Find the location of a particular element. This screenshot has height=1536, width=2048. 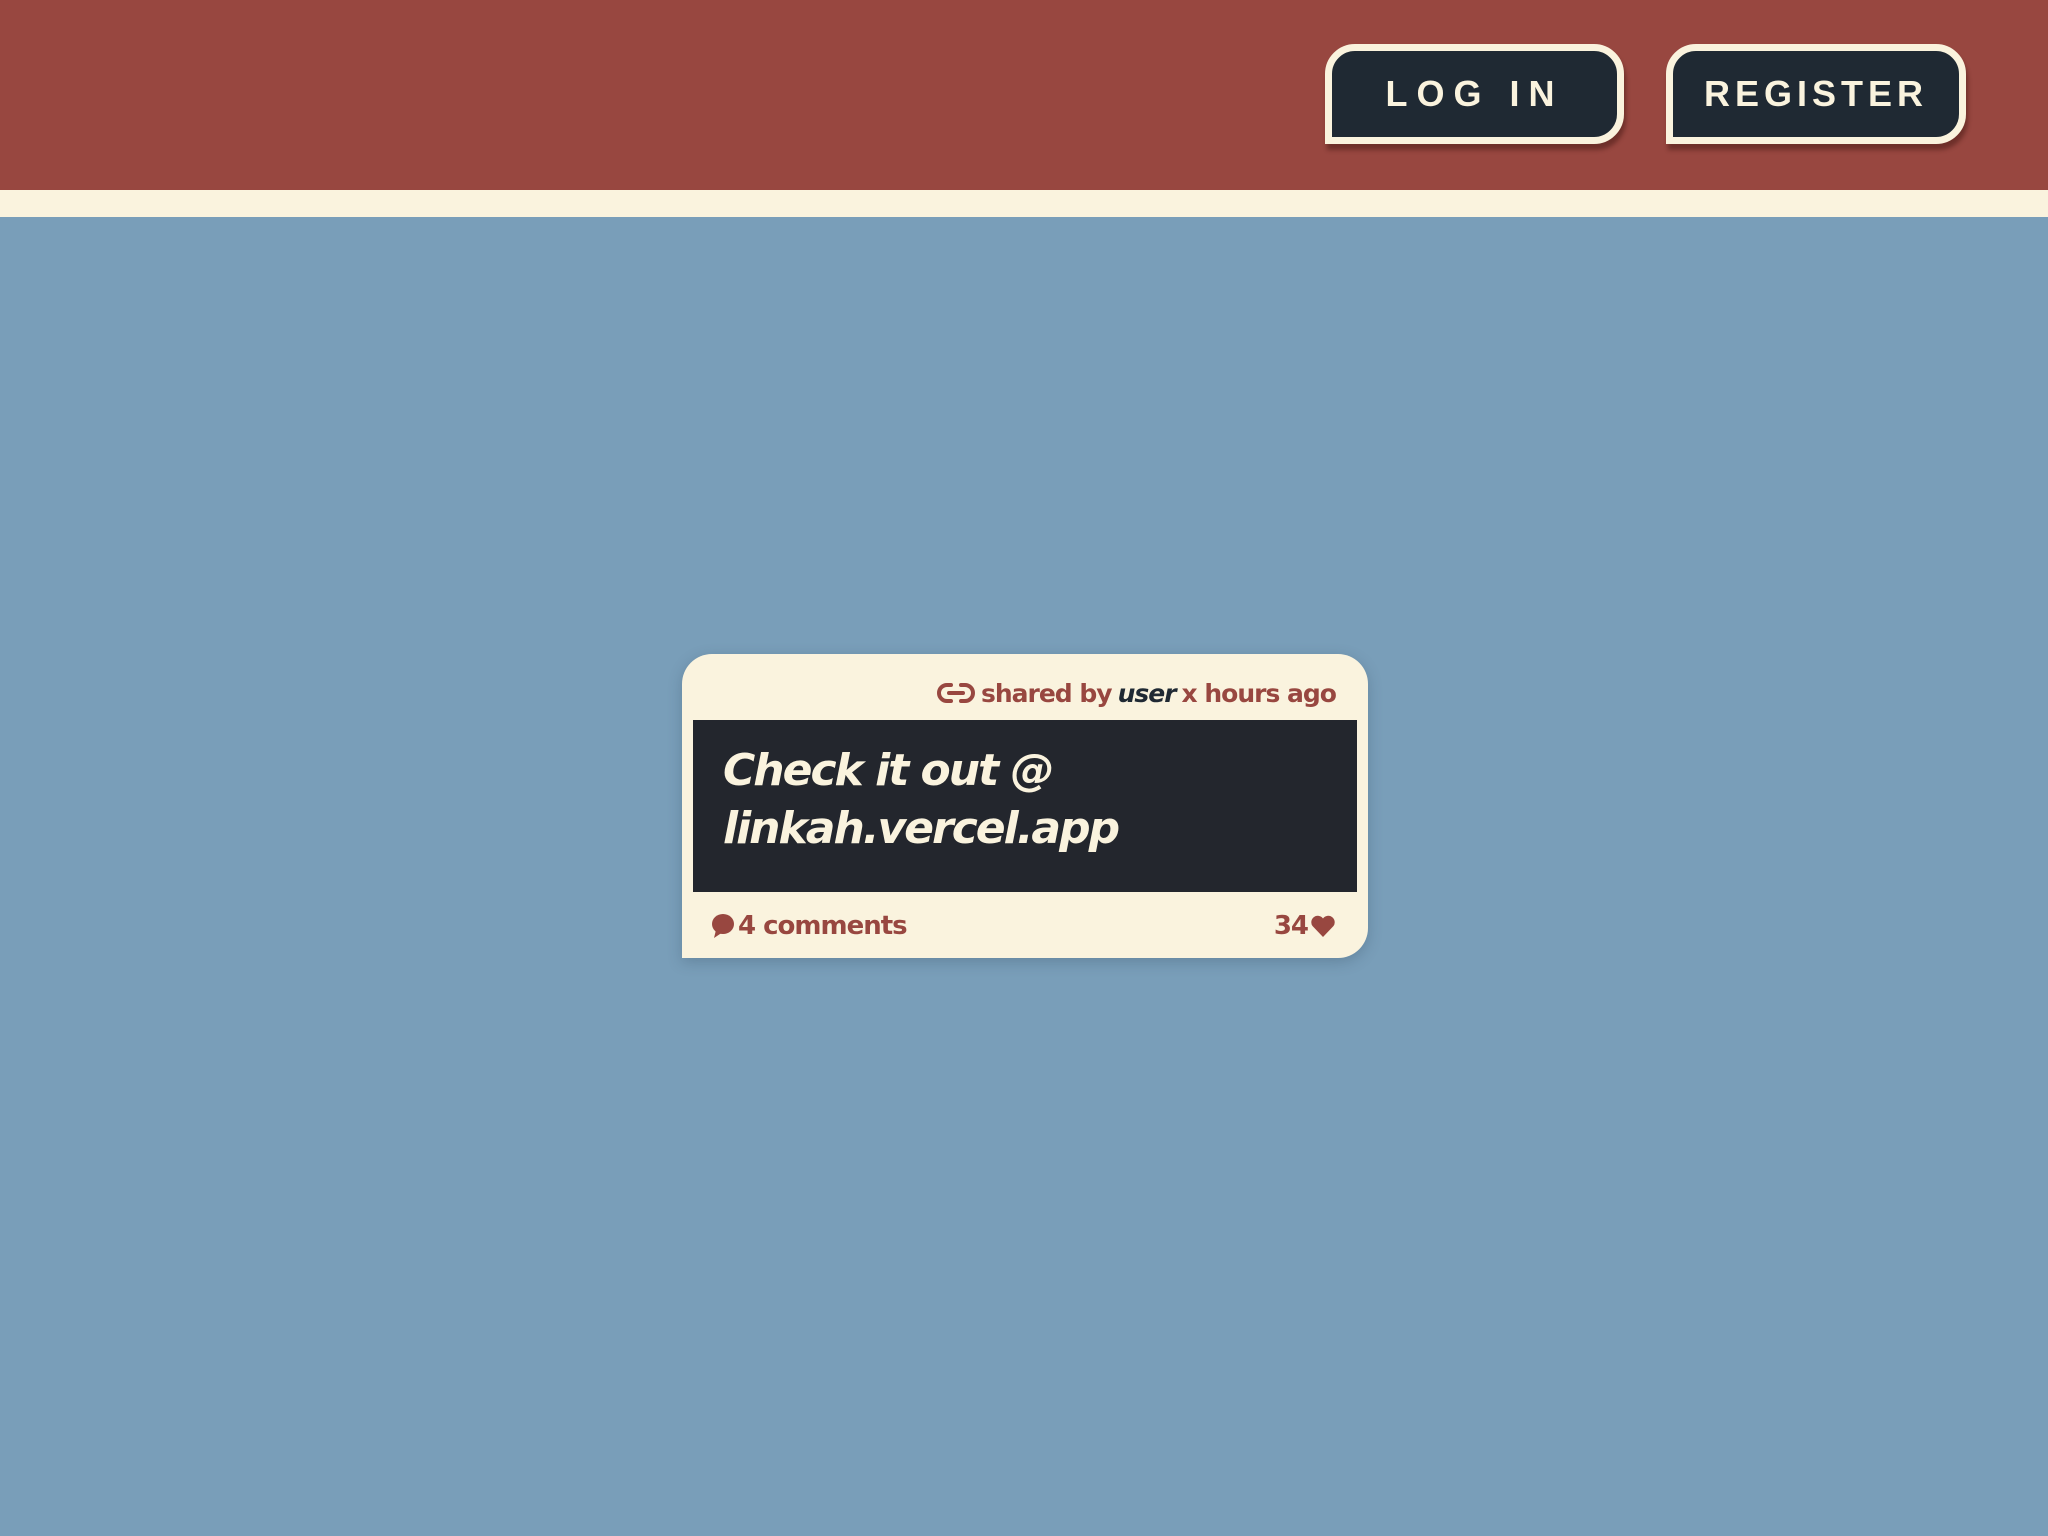

header-divider is located at coordinates (1024, 203).